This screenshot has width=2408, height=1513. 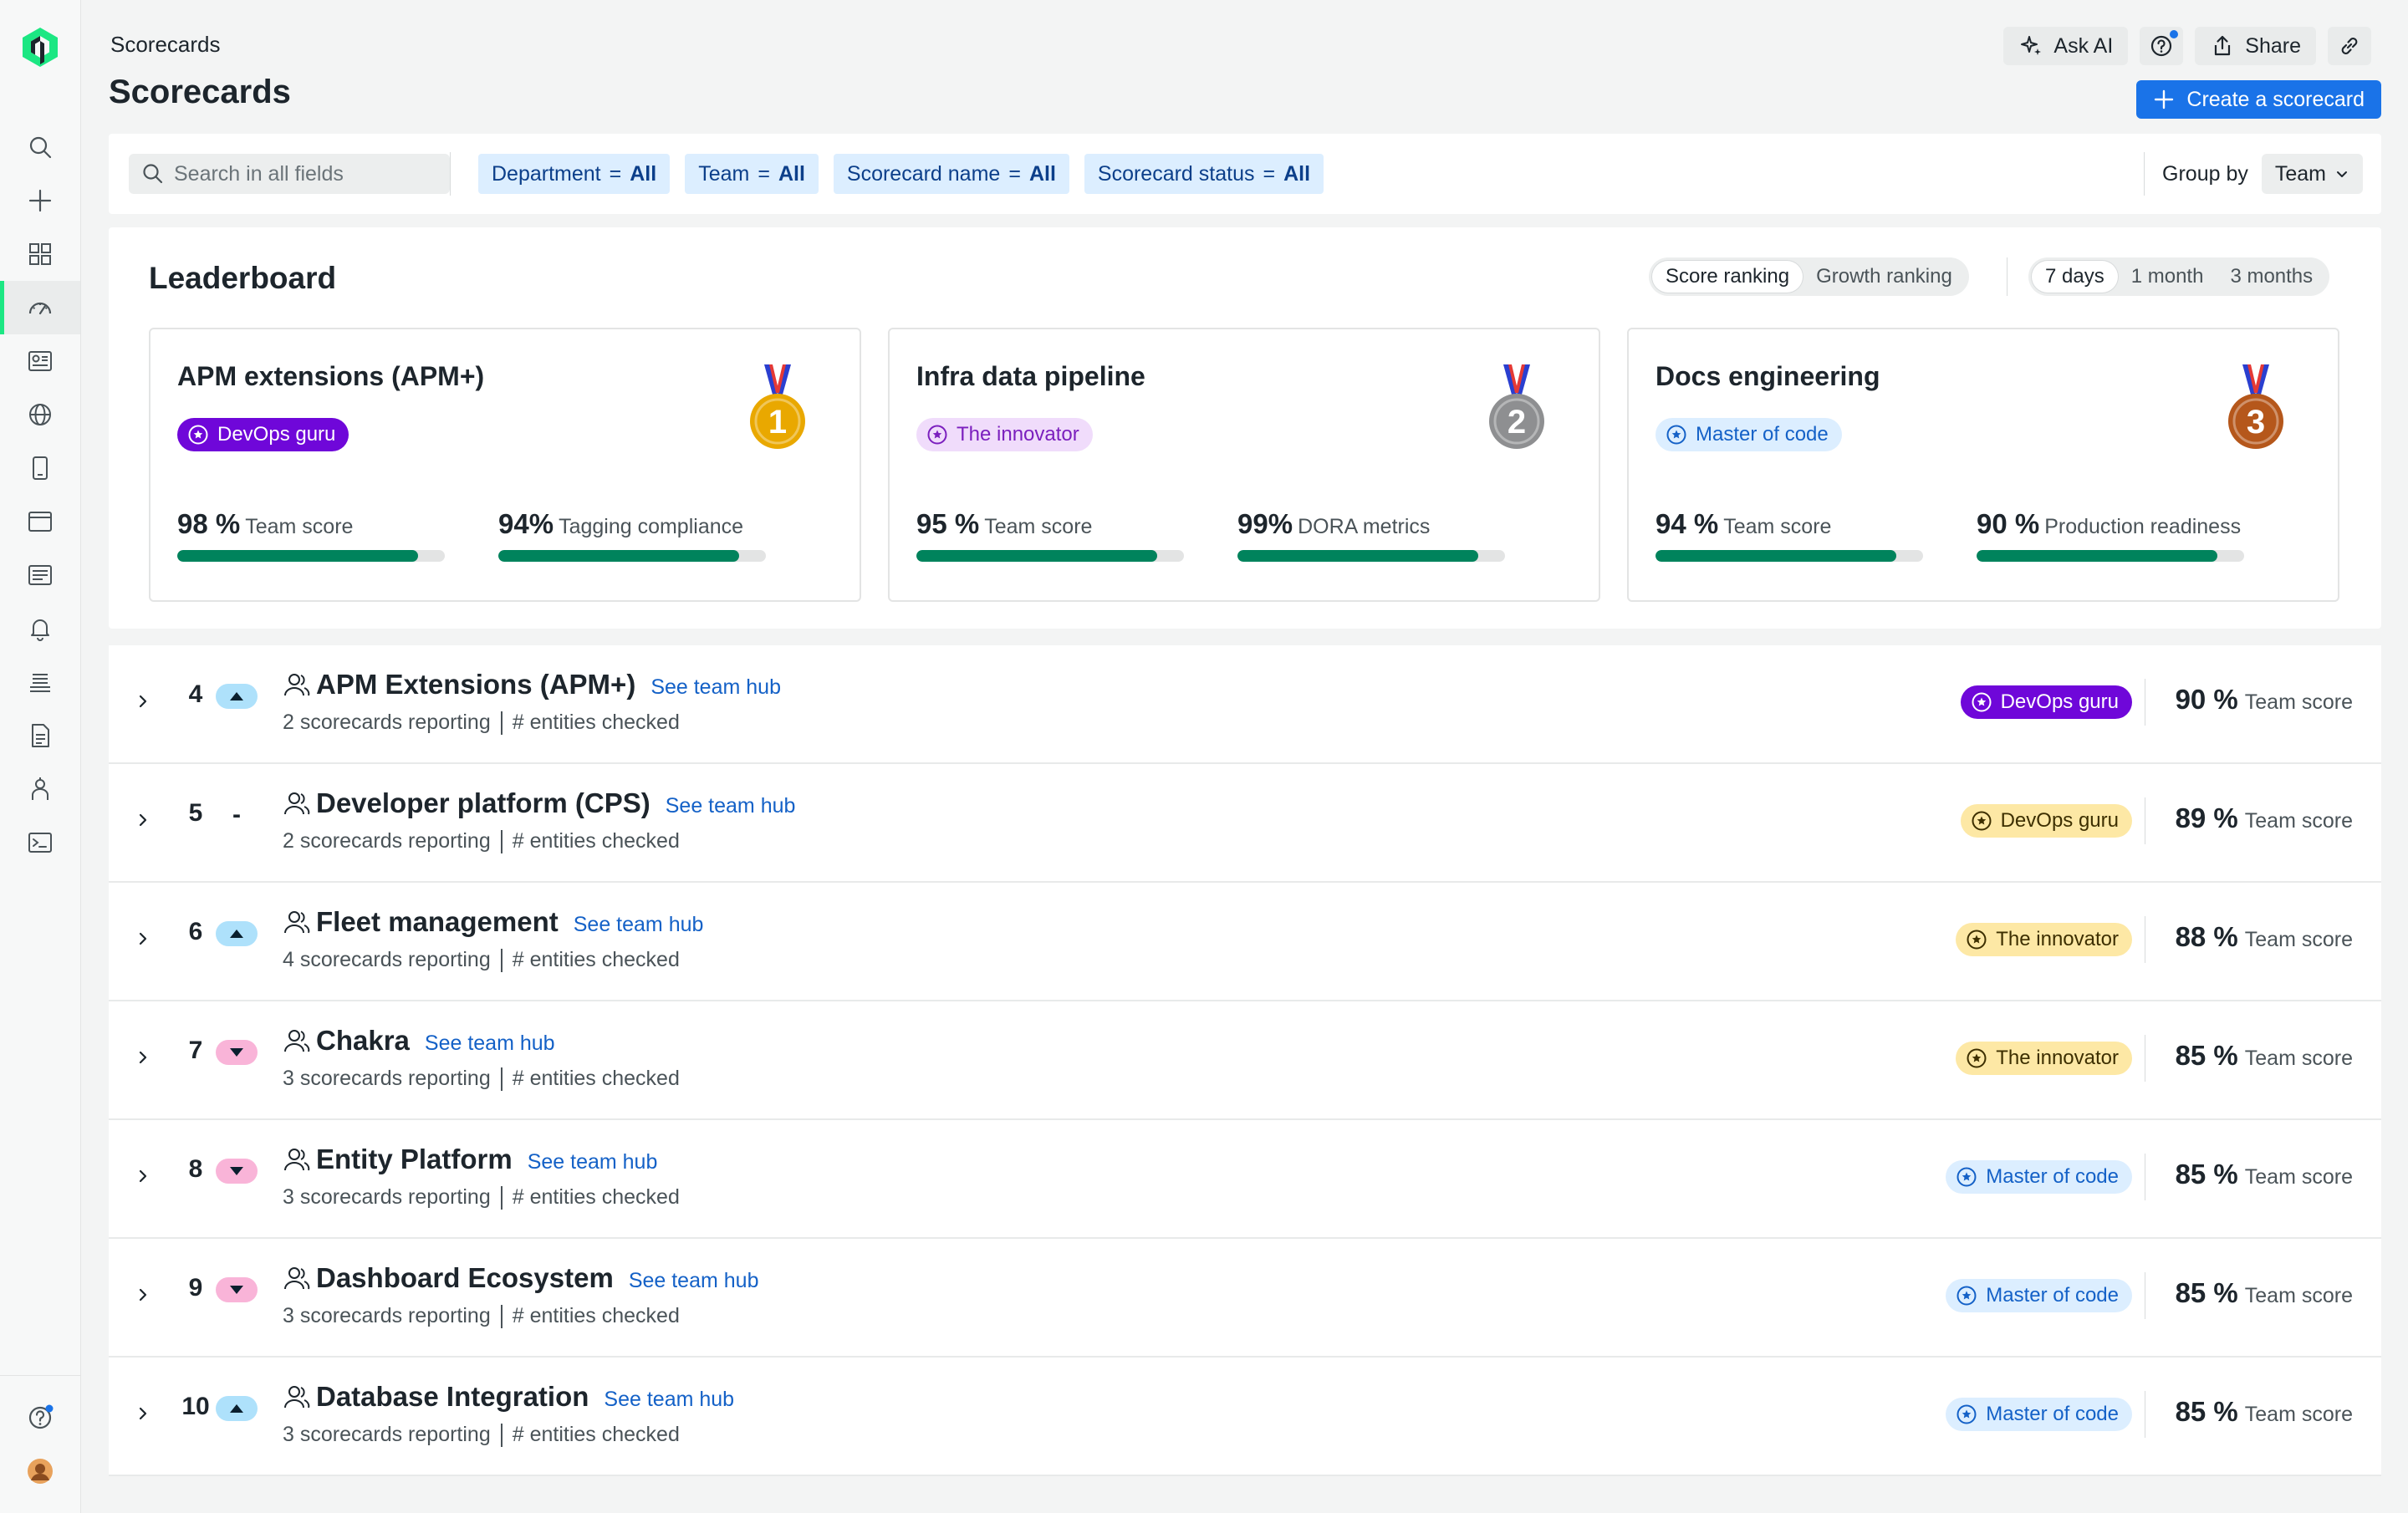 What do you see at coordinates (2312, 174) in the screenshot?
I see `group-by-select: Team` at bounding box center [2312, 174].